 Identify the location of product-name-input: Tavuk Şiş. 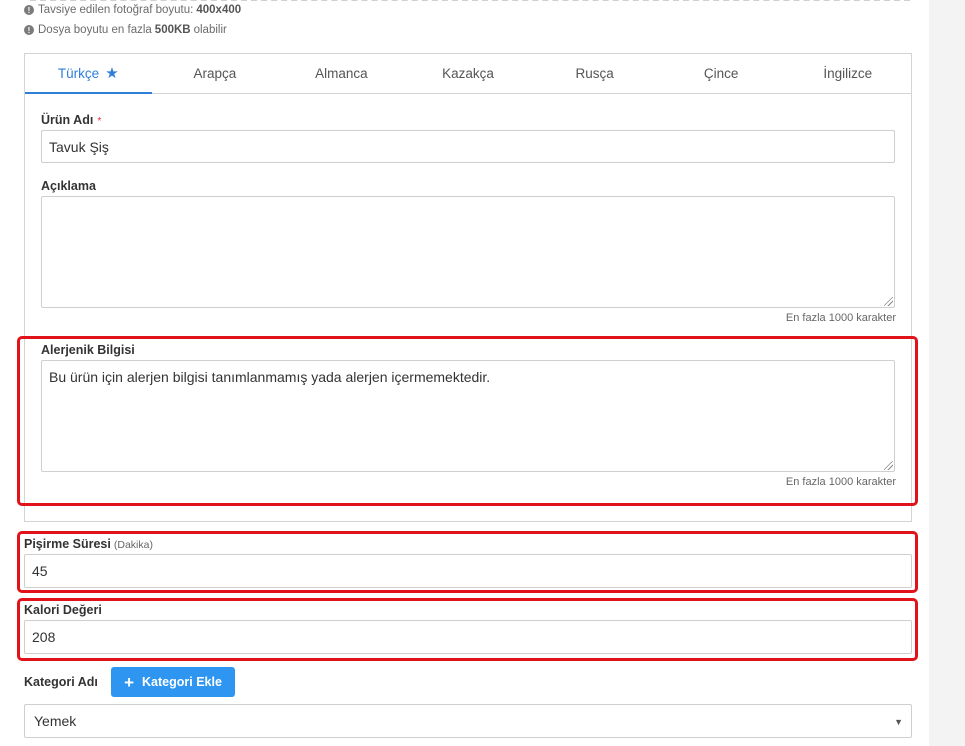
(468, 146).